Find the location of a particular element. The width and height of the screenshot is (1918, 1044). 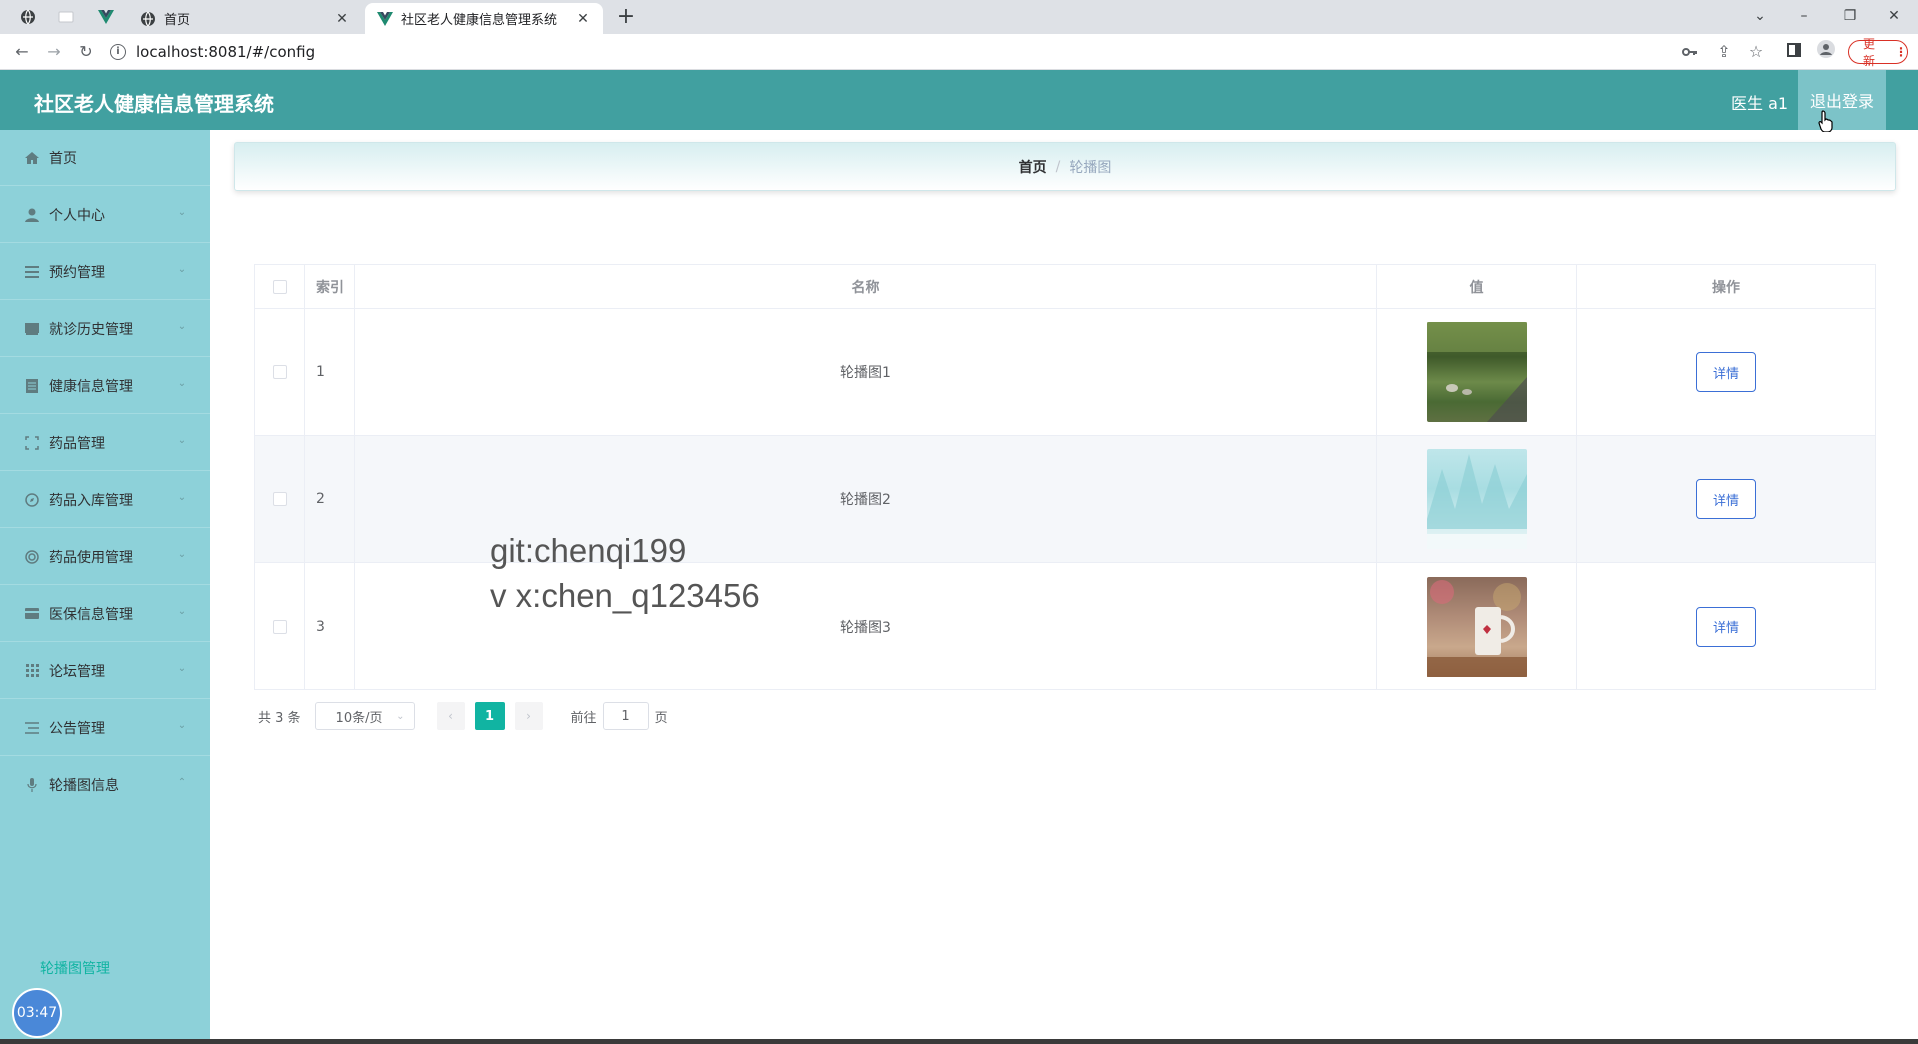

card-icon is located at coordinates (32, 614).